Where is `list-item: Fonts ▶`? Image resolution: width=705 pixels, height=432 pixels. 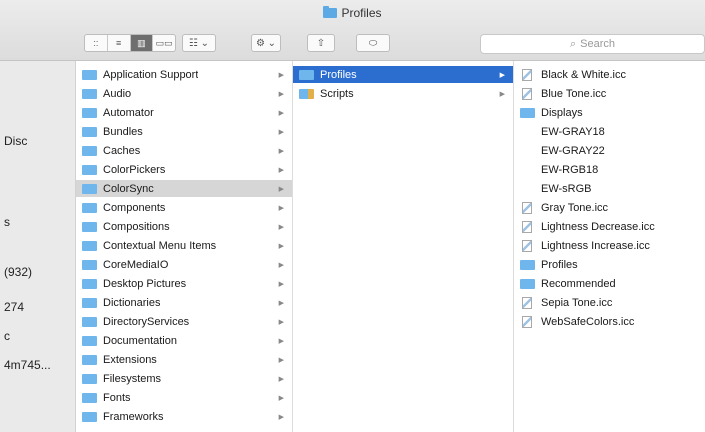
list-item: Fonts ▶ is located at coordinates (184, 397).